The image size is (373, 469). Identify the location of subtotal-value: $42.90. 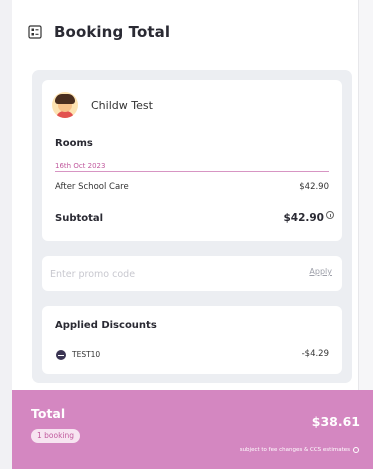
(303, 218).